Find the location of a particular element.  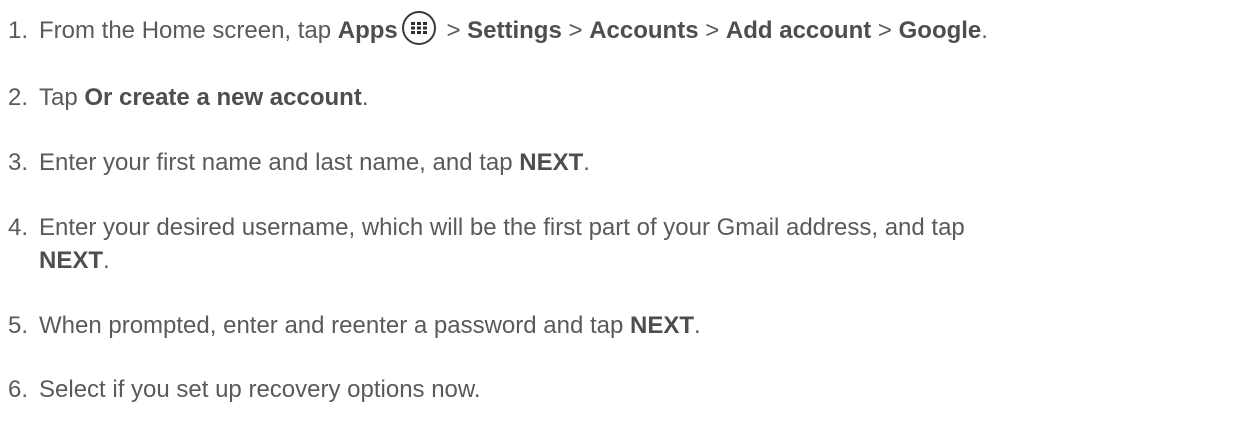

step-number: 6. is located at coordinates (18, 389).